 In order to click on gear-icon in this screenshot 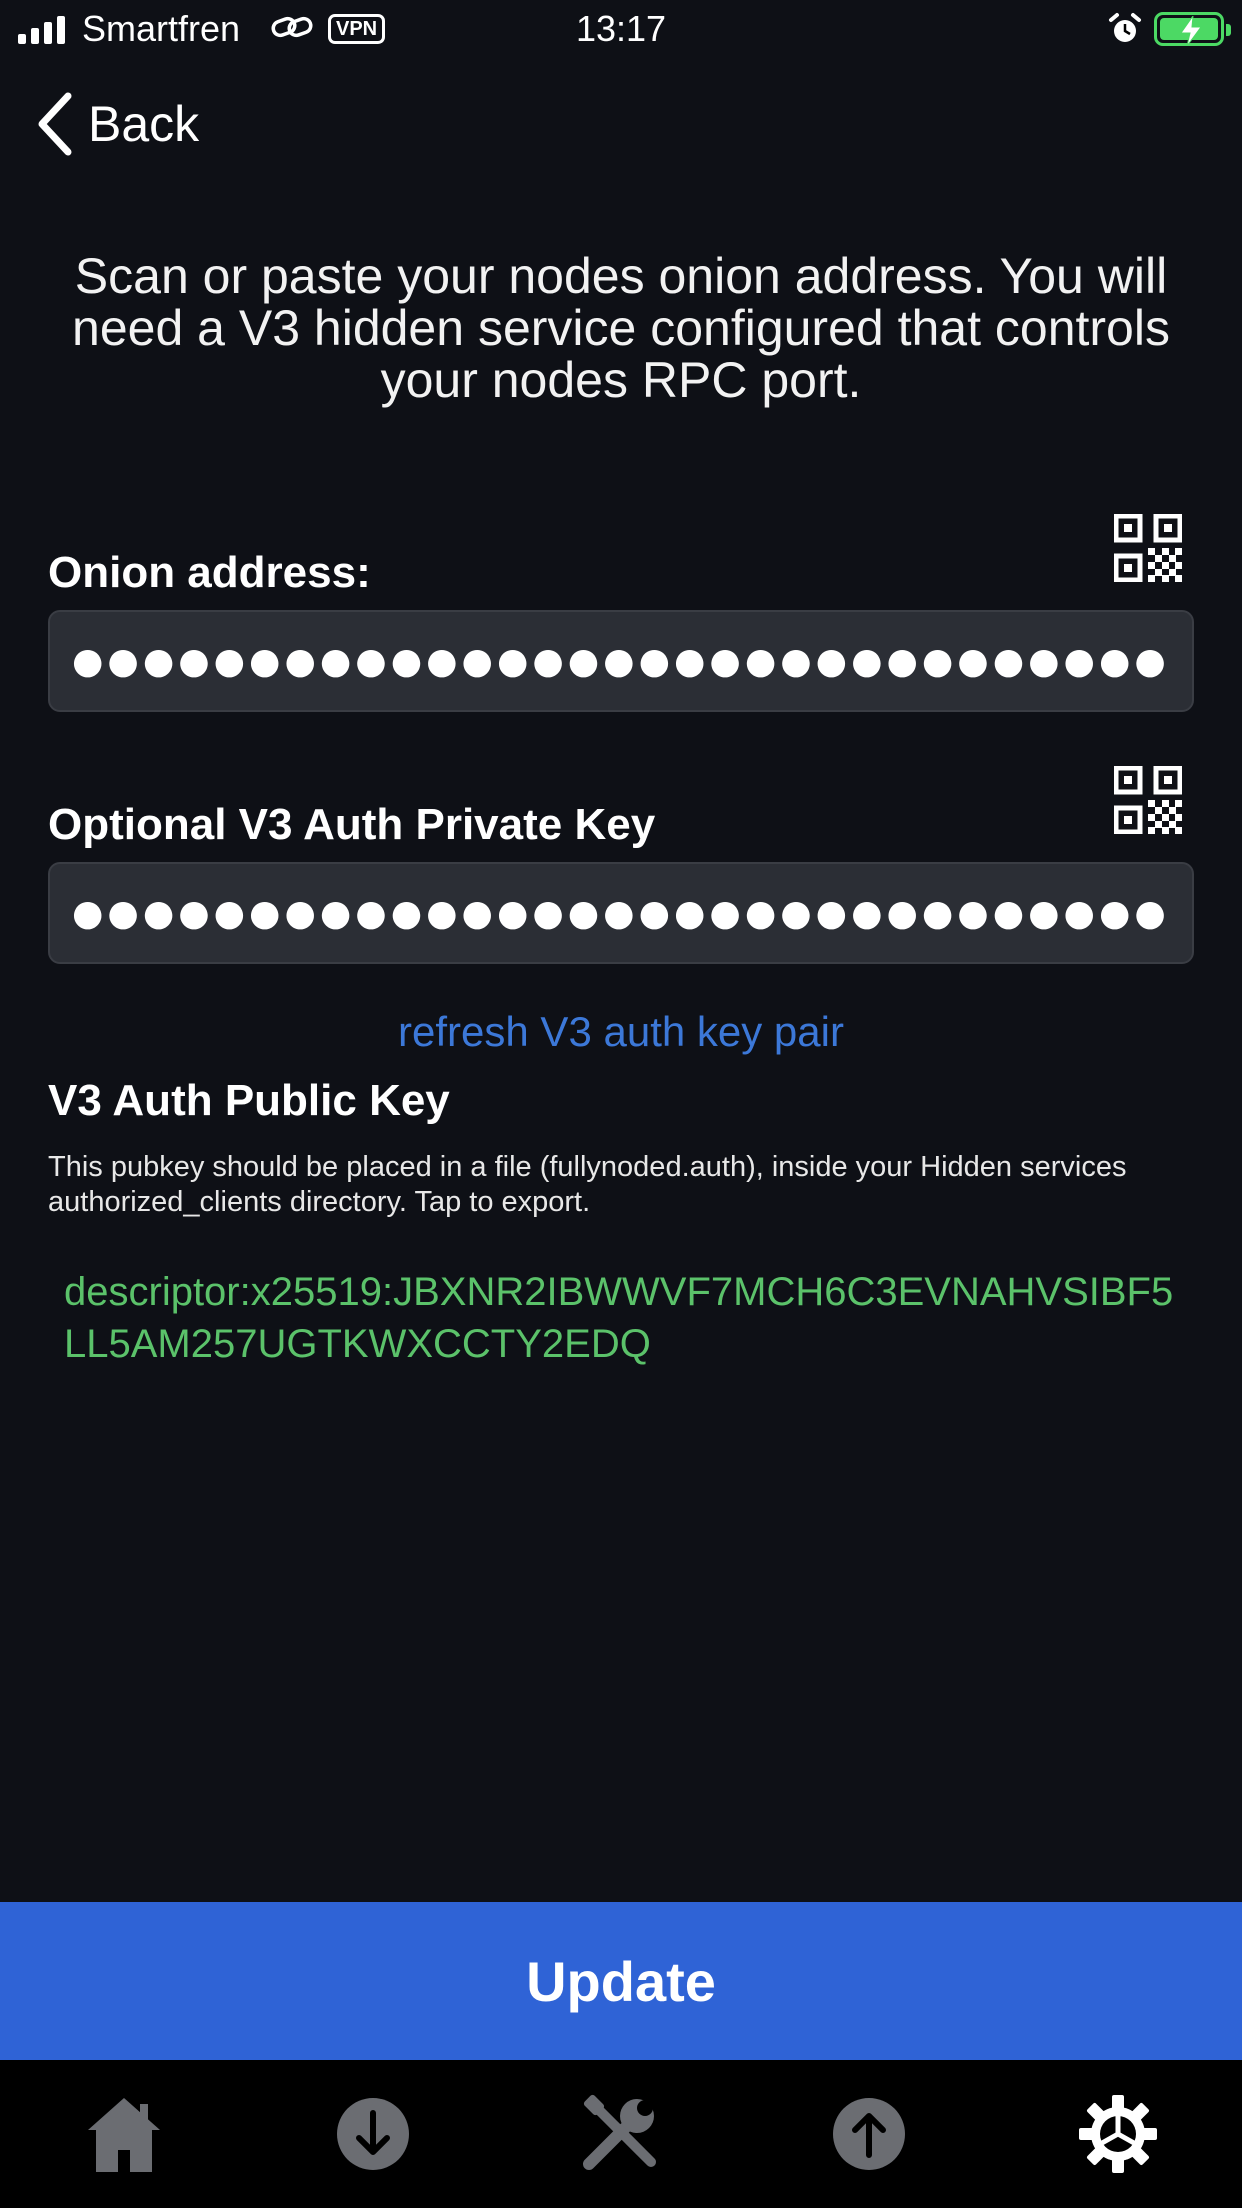, I will do `click(1117, 2134)`.